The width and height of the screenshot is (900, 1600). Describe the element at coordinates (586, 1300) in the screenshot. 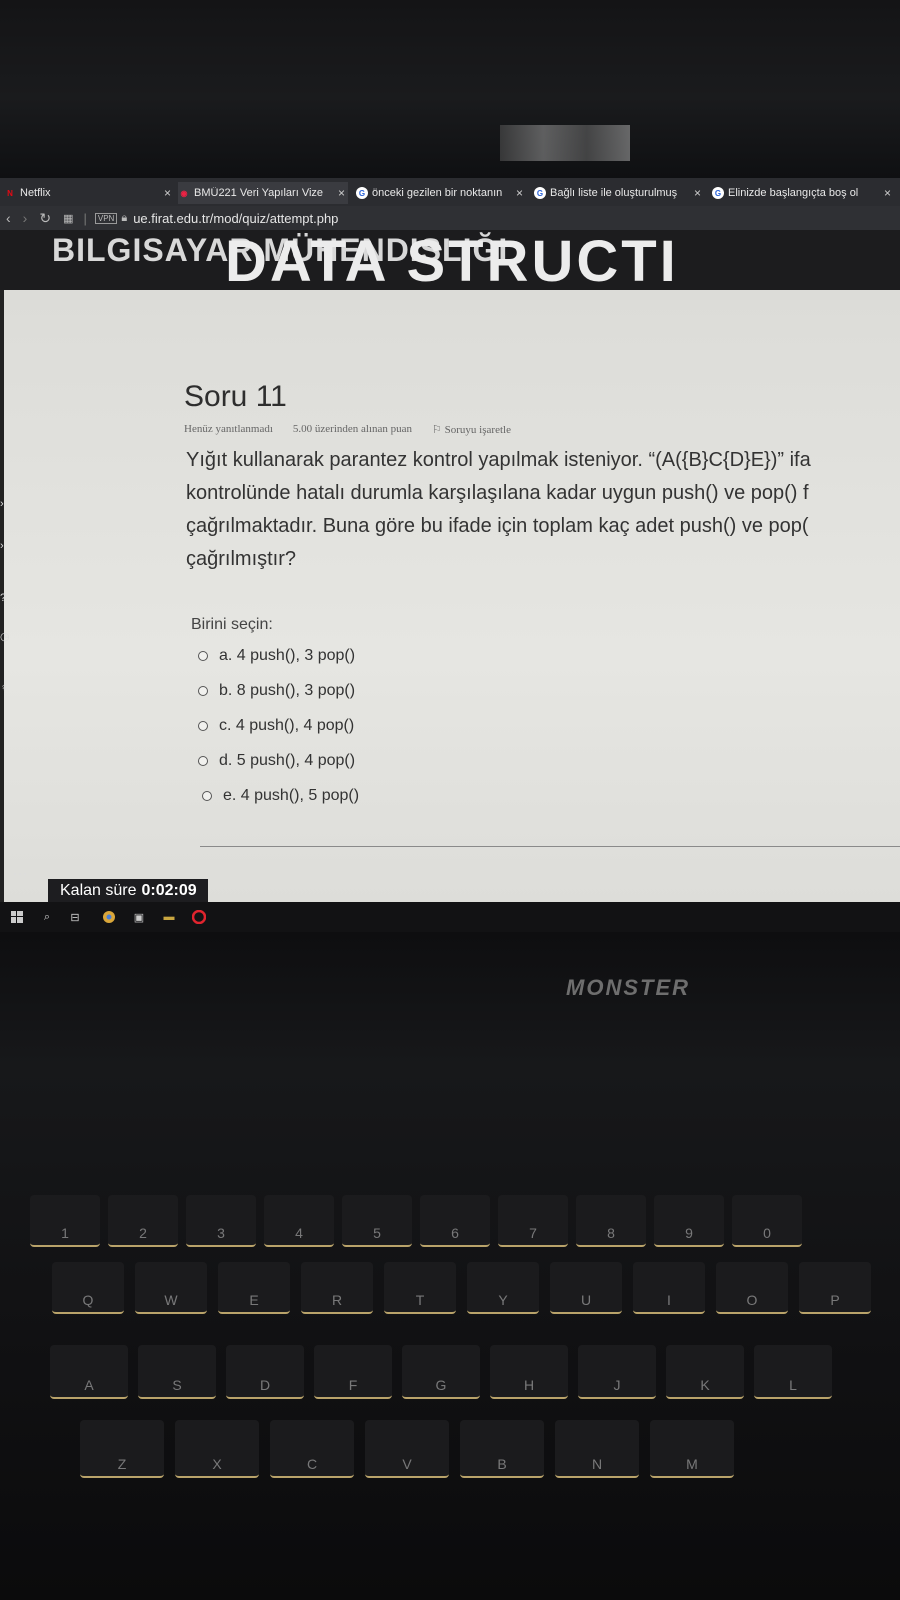

I see `key-label: U` at that location.